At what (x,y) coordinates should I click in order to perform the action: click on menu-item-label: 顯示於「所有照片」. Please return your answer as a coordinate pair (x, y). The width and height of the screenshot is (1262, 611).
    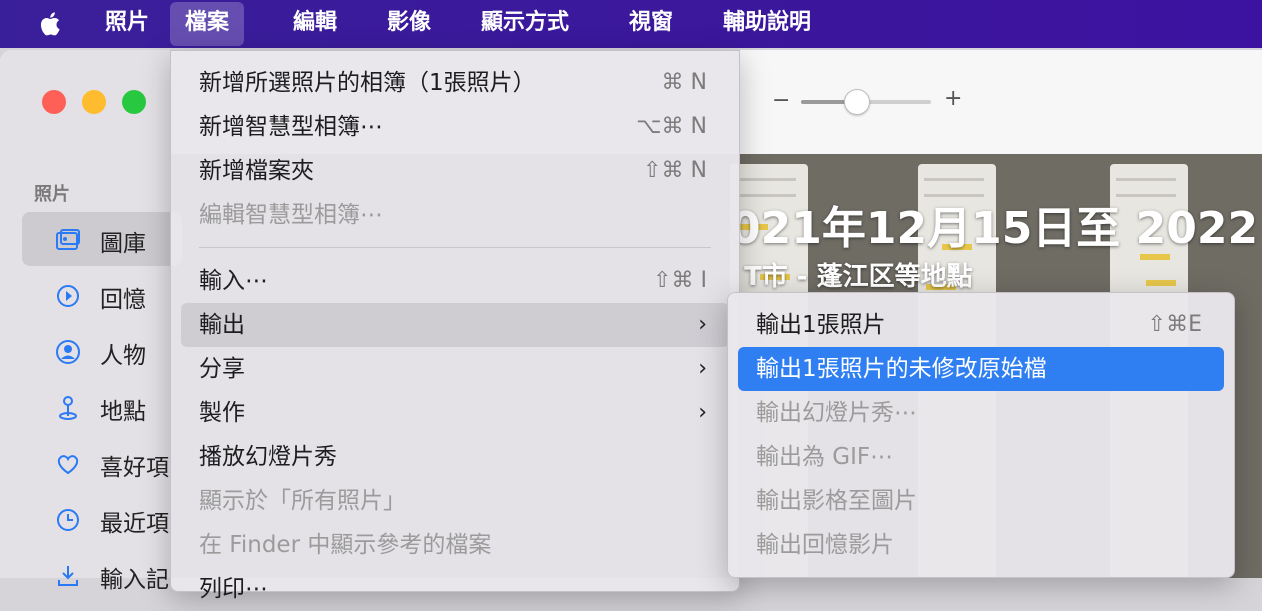
    Looking at the image, I should click on (302, 501).